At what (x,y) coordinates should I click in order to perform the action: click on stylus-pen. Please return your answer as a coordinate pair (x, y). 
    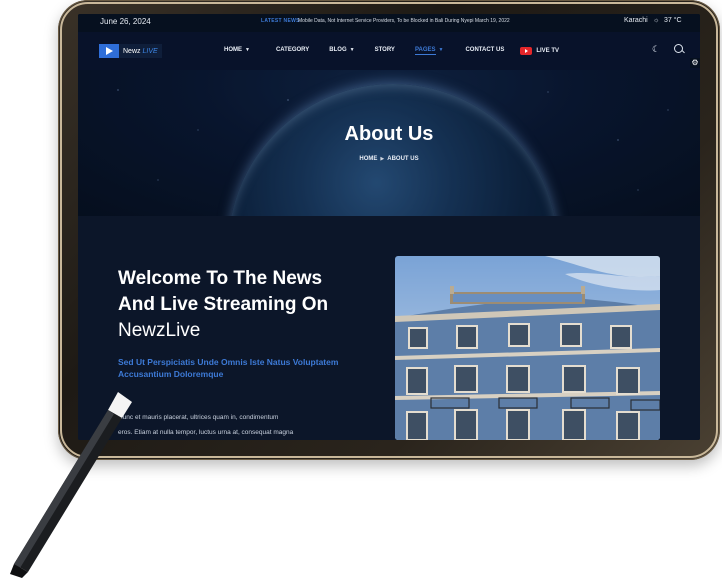
    Looking at the image, I should click on (71, 485).